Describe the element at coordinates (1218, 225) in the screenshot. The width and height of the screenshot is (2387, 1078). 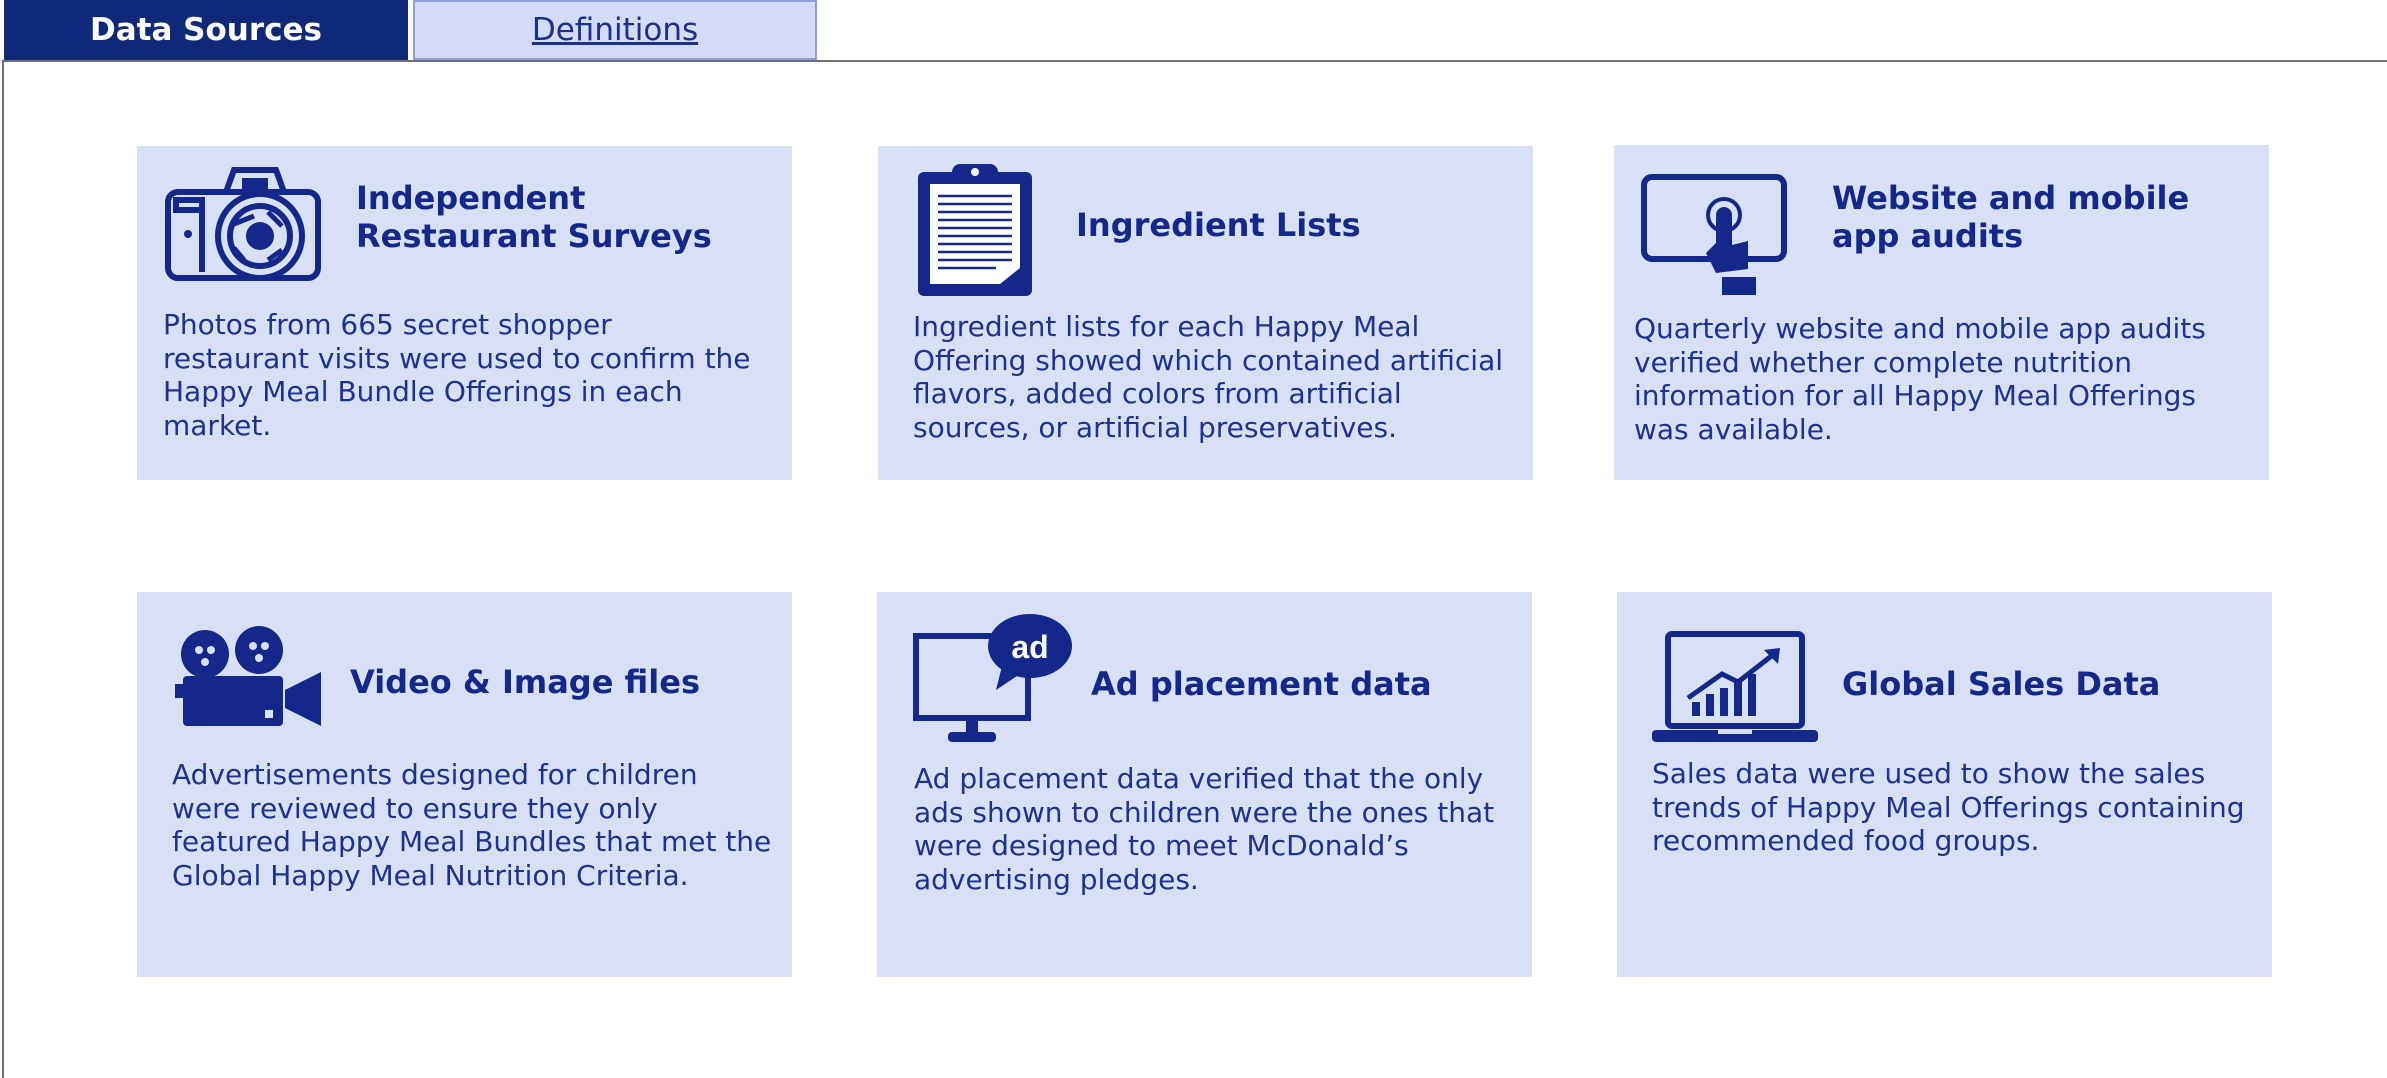
I see `card-title: Ingredient Lists` at that location.